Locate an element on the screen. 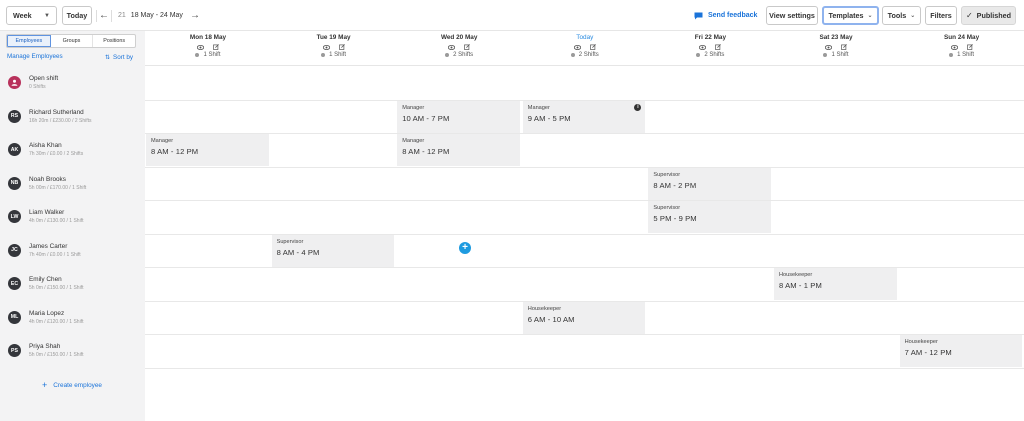 The height and width of the screenshot is (421, 1024). divider is located at coordinates (111, 15).